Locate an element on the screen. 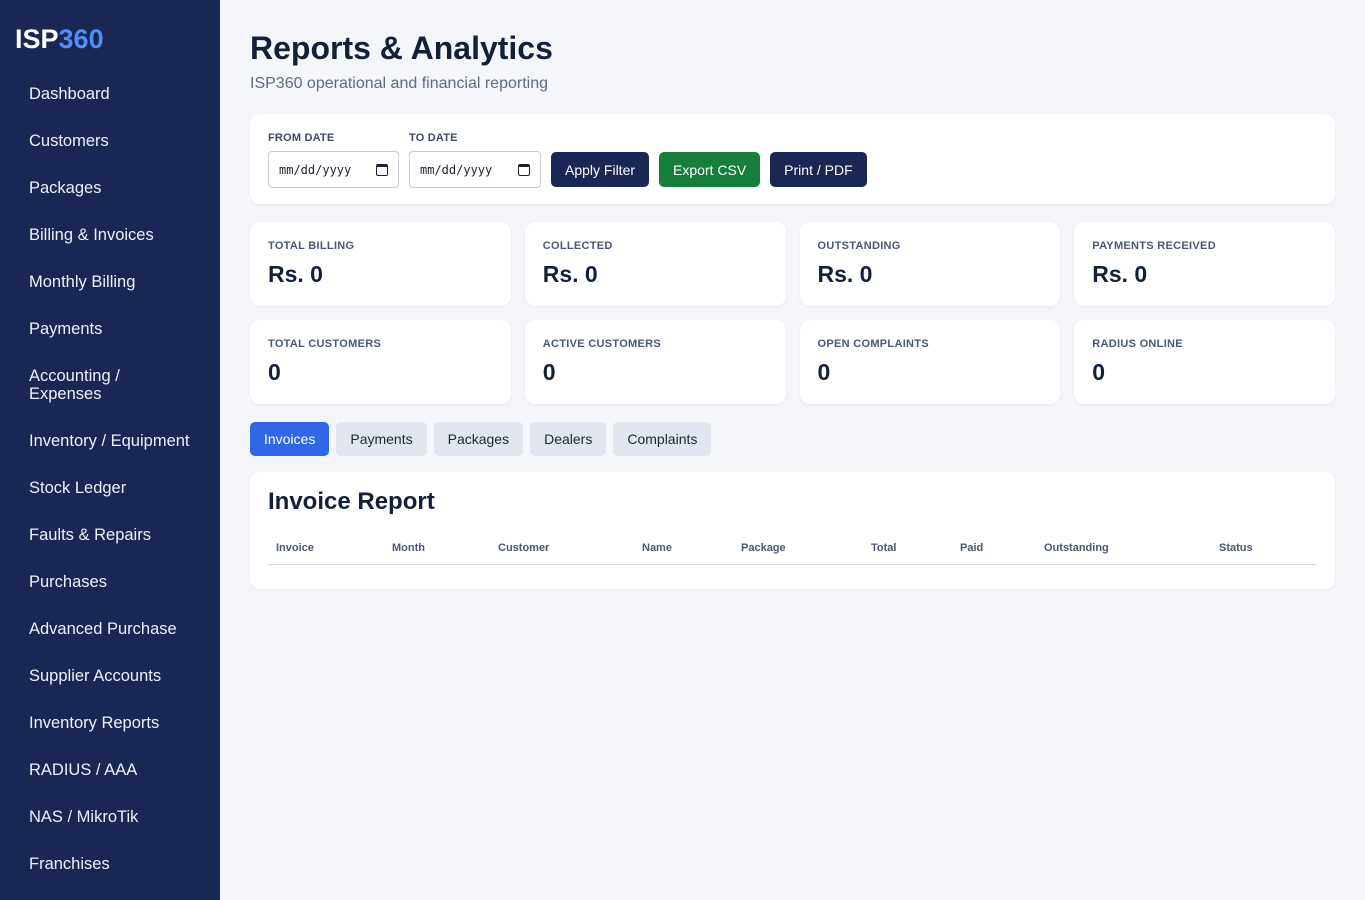  sidebar-item-payments: Payments is located at coordinates (95, 329).